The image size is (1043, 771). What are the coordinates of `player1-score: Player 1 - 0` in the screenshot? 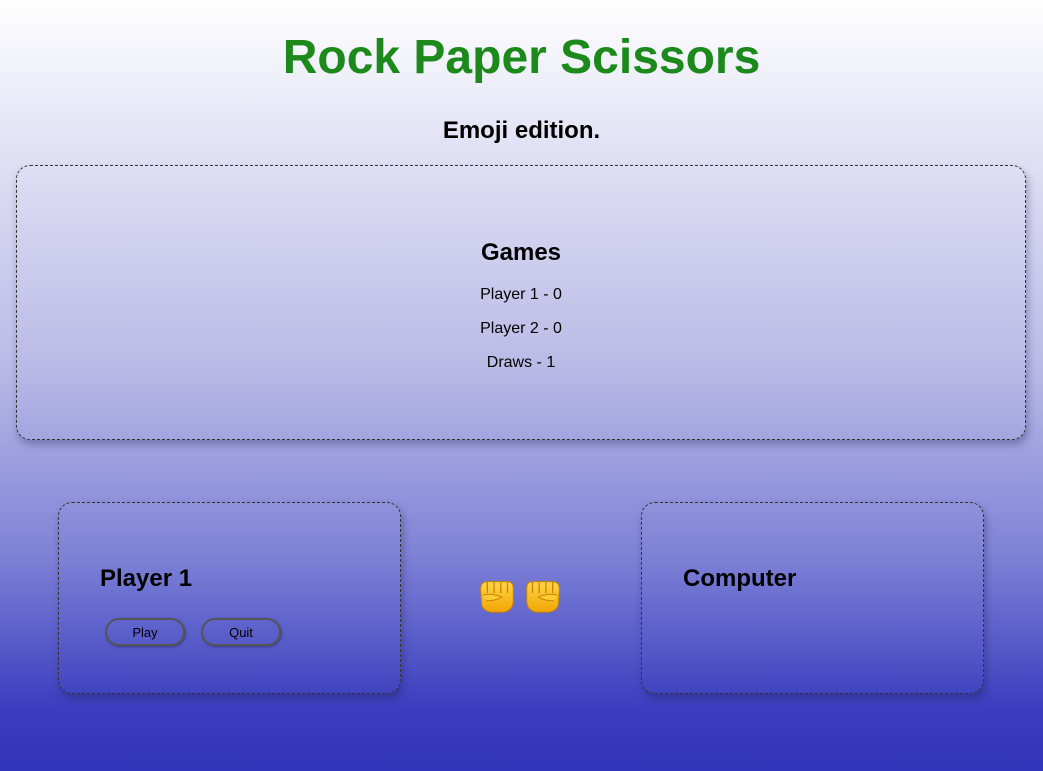 It's located at (521, 294).